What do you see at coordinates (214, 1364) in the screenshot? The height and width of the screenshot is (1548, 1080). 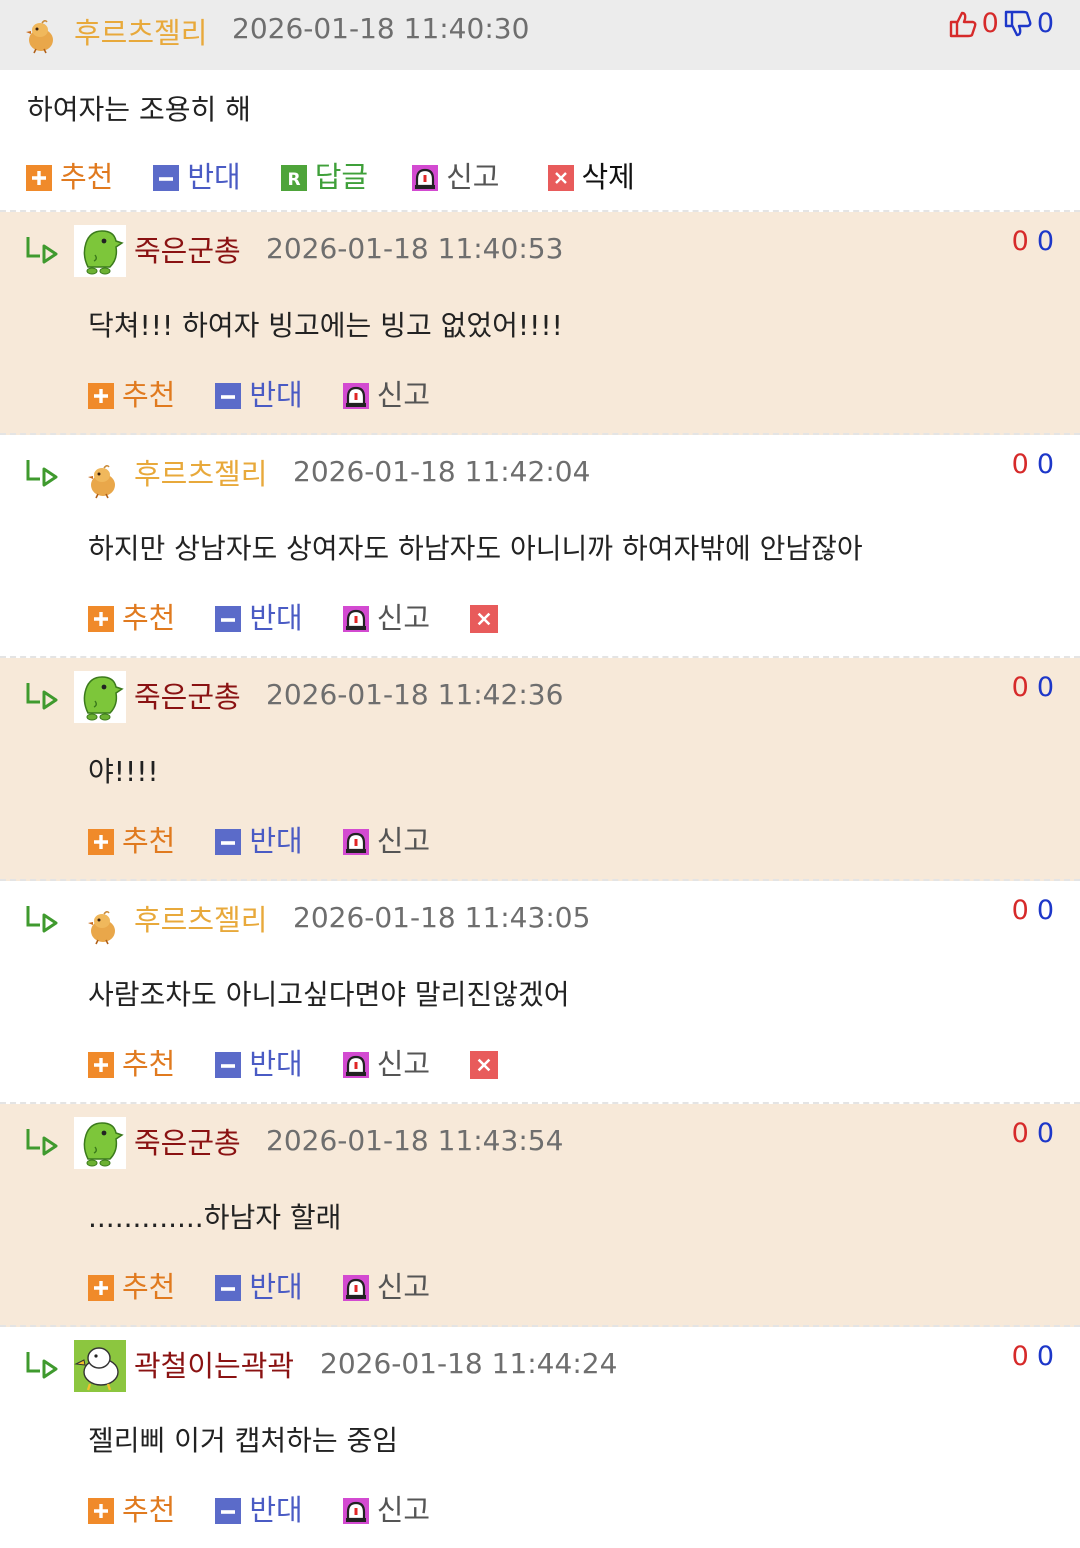 I see `author-nickname: 곽철이는곽곽` at bounding box center [214, 1364].